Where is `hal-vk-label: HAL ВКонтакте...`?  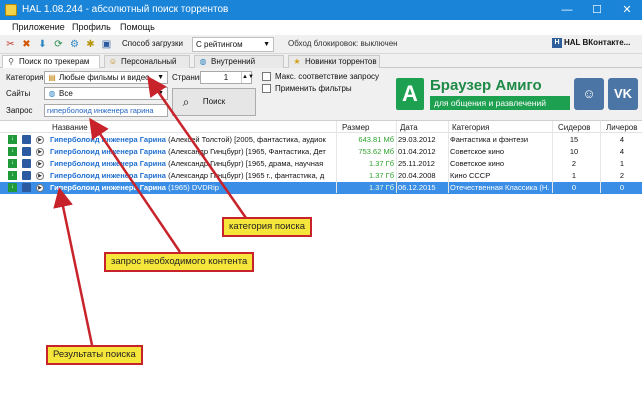 hal-vk-label: HAL ВКонтакте... is located at coordinates (597, 43).